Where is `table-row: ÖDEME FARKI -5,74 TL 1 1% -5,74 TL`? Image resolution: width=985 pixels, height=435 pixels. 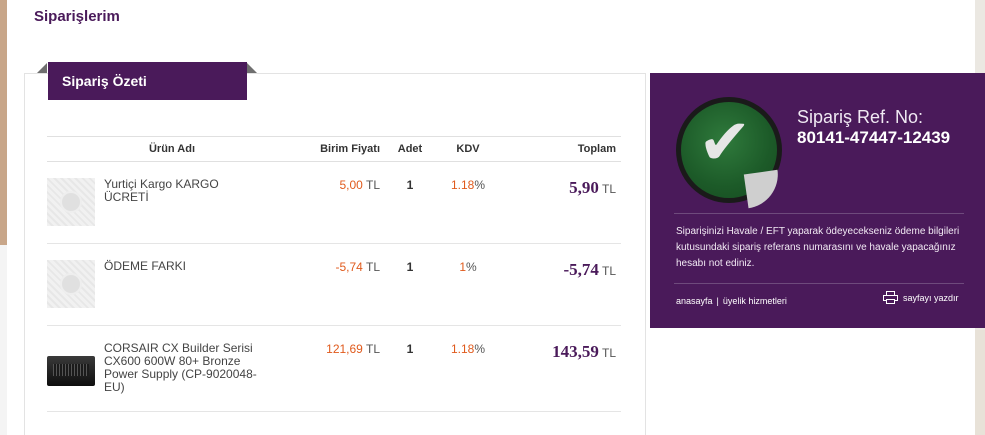 table-row: ÖDEME FARKI -5,74 TL 1 1% -5,74 TL is located at coordinates (334, 284).